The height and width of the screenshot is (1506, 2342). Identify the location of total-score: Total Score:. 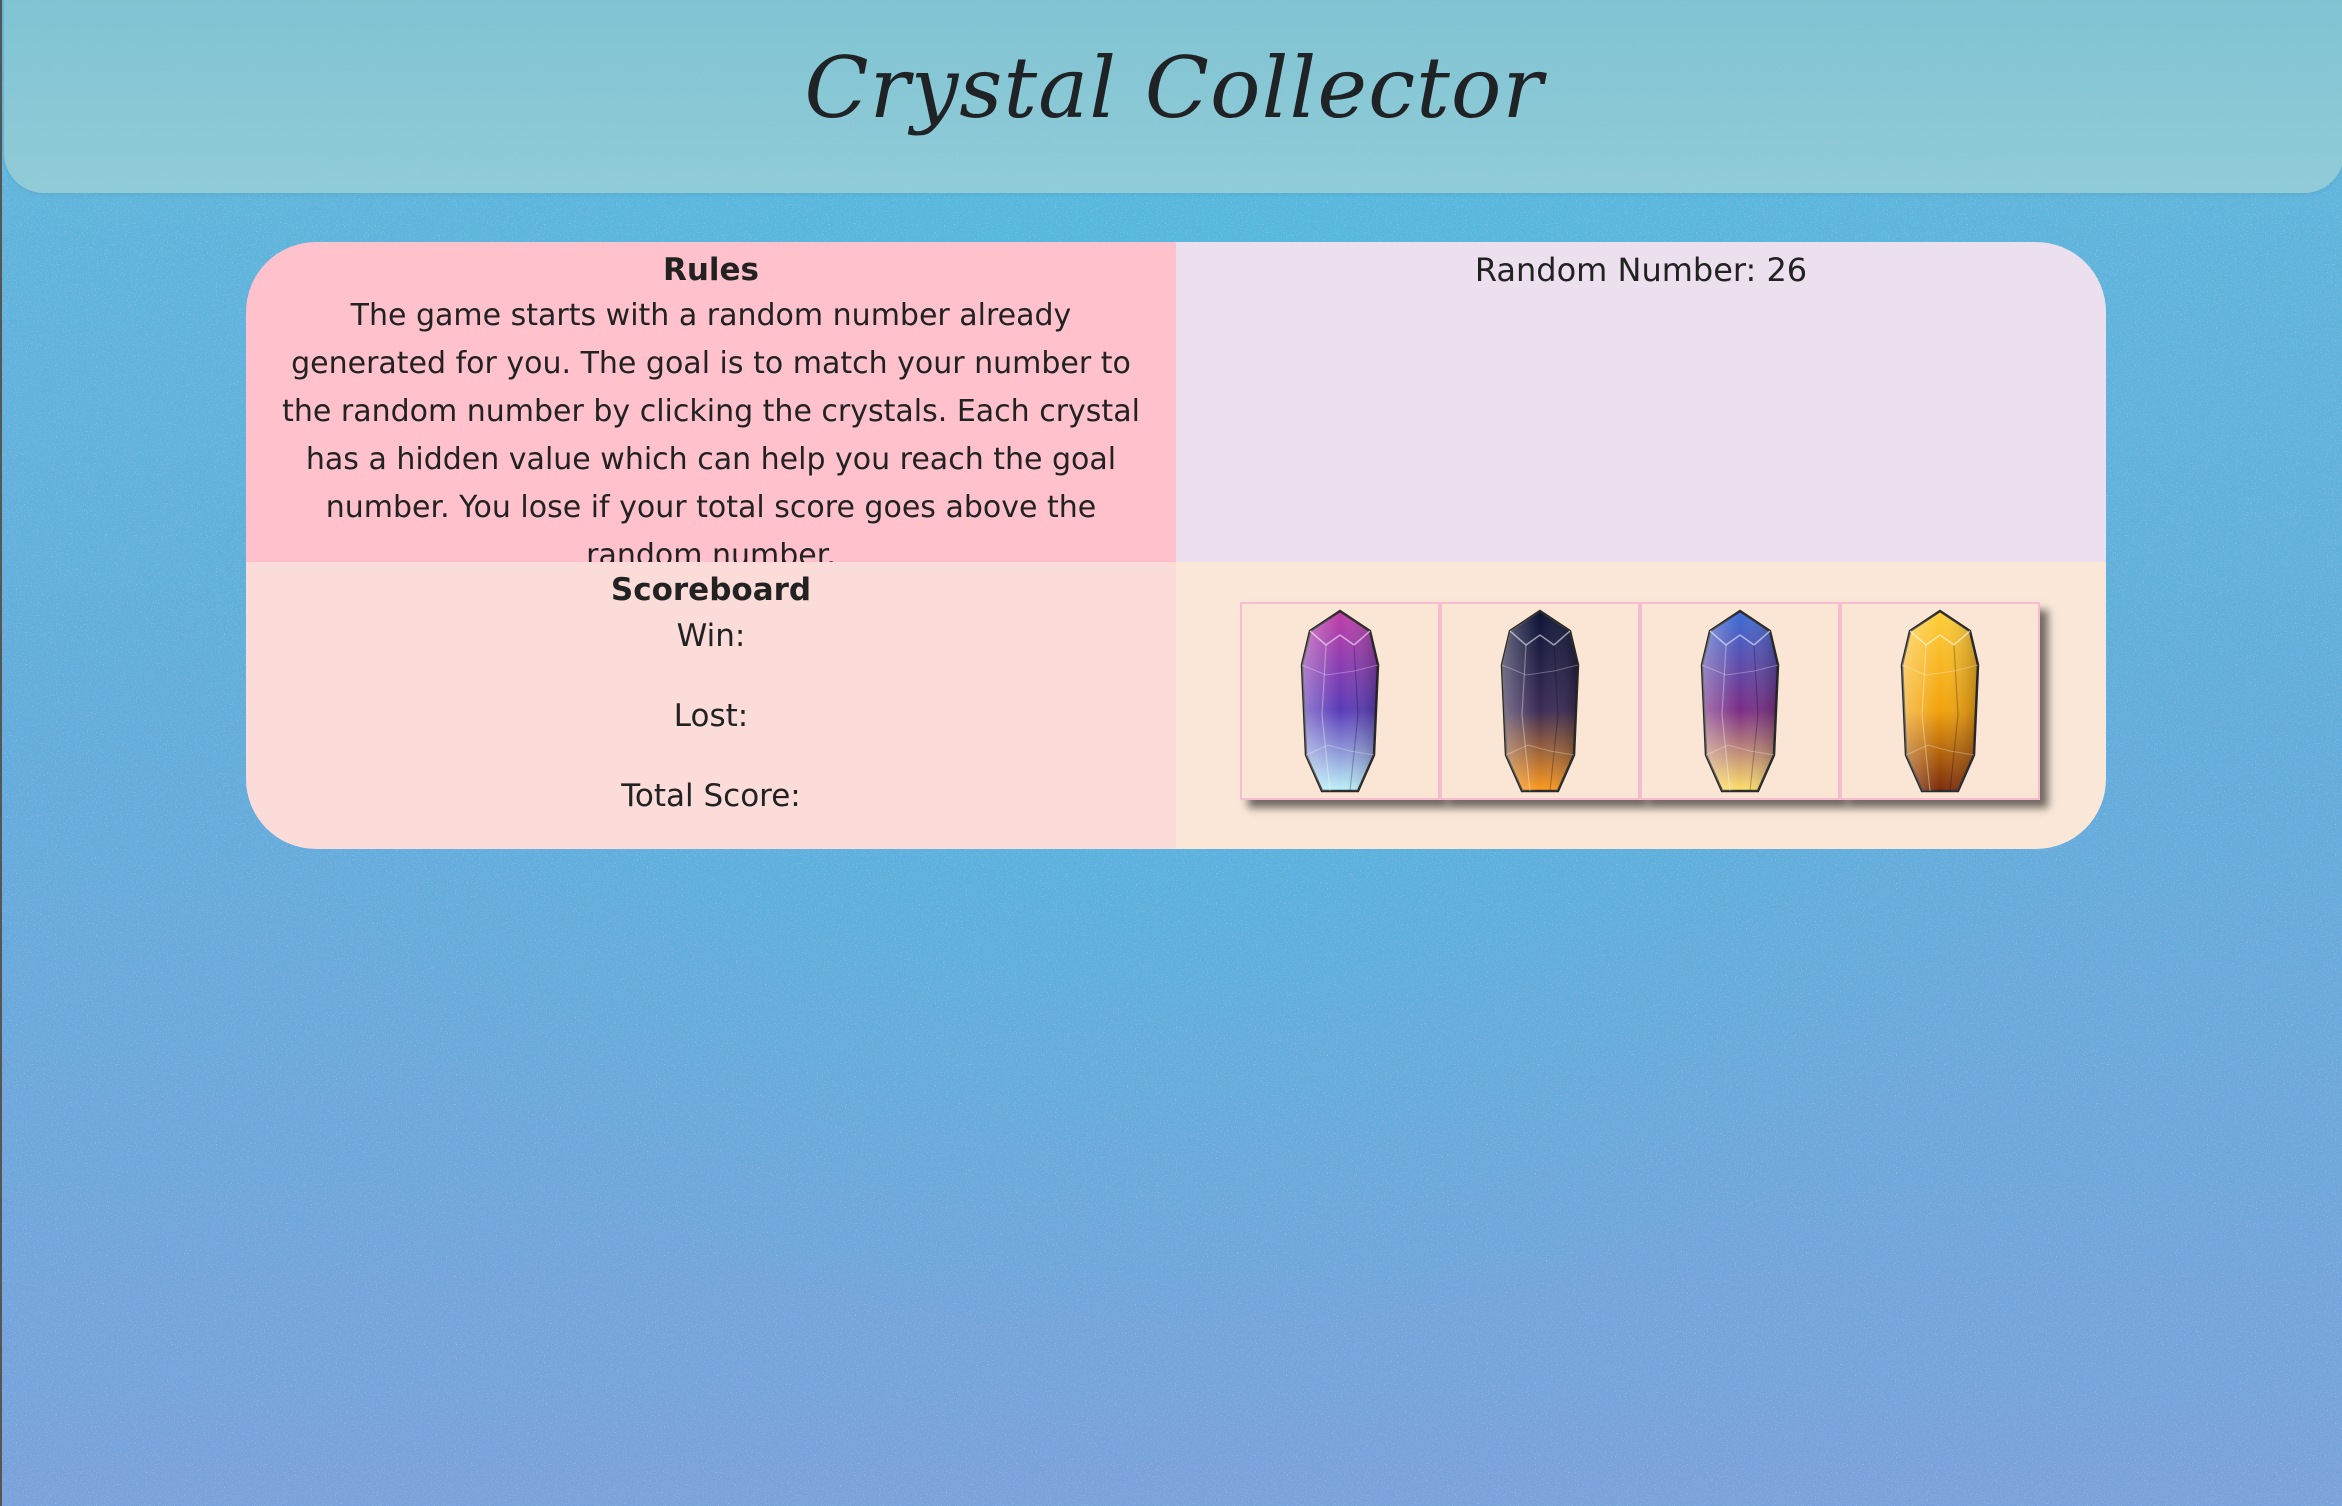
(711, 796).